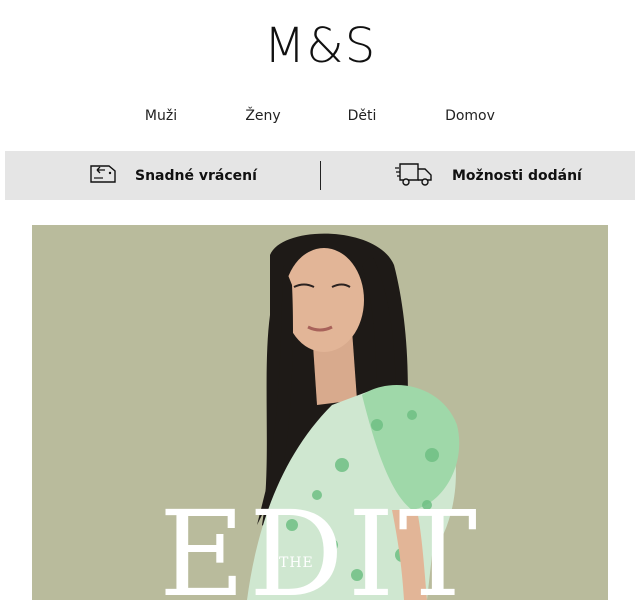 The height and width of the screenshot is (600, 640). I want to click on brand-logo: M&S, so click(320, 46).